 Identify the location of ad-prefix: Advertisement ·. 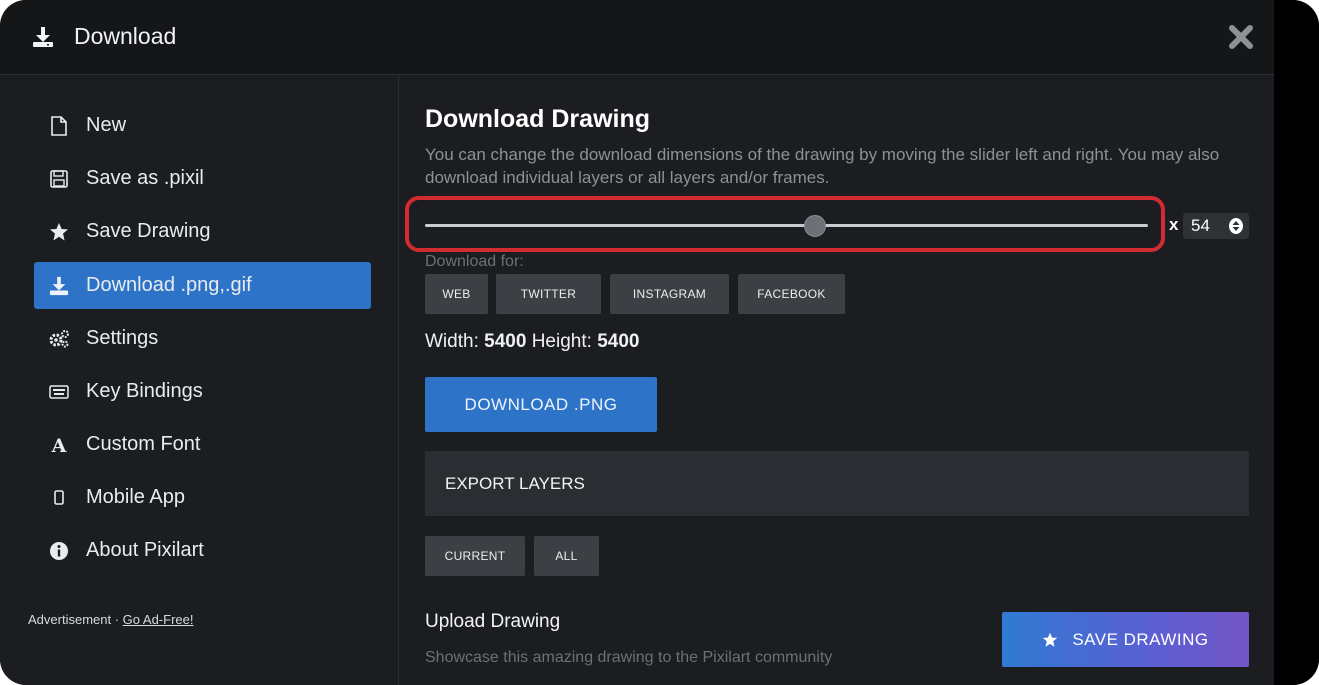
(75, 619).